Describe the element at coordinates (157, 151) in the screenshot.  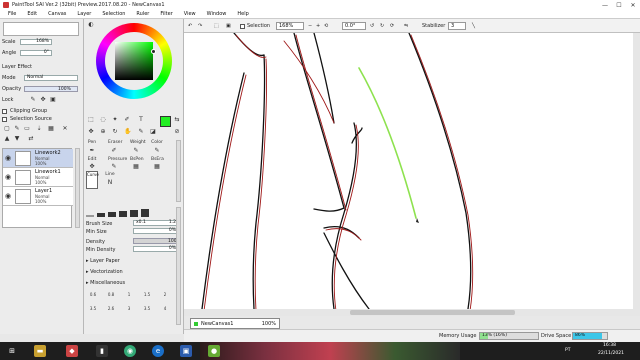
I see `color-pen-icon: ✎` at that location.